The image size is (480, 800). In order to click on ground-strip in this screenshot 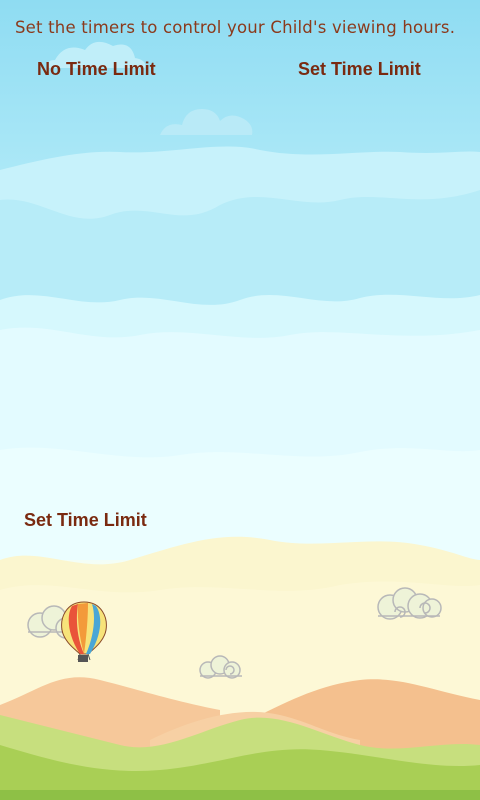, I will do `click(240, 795)`.